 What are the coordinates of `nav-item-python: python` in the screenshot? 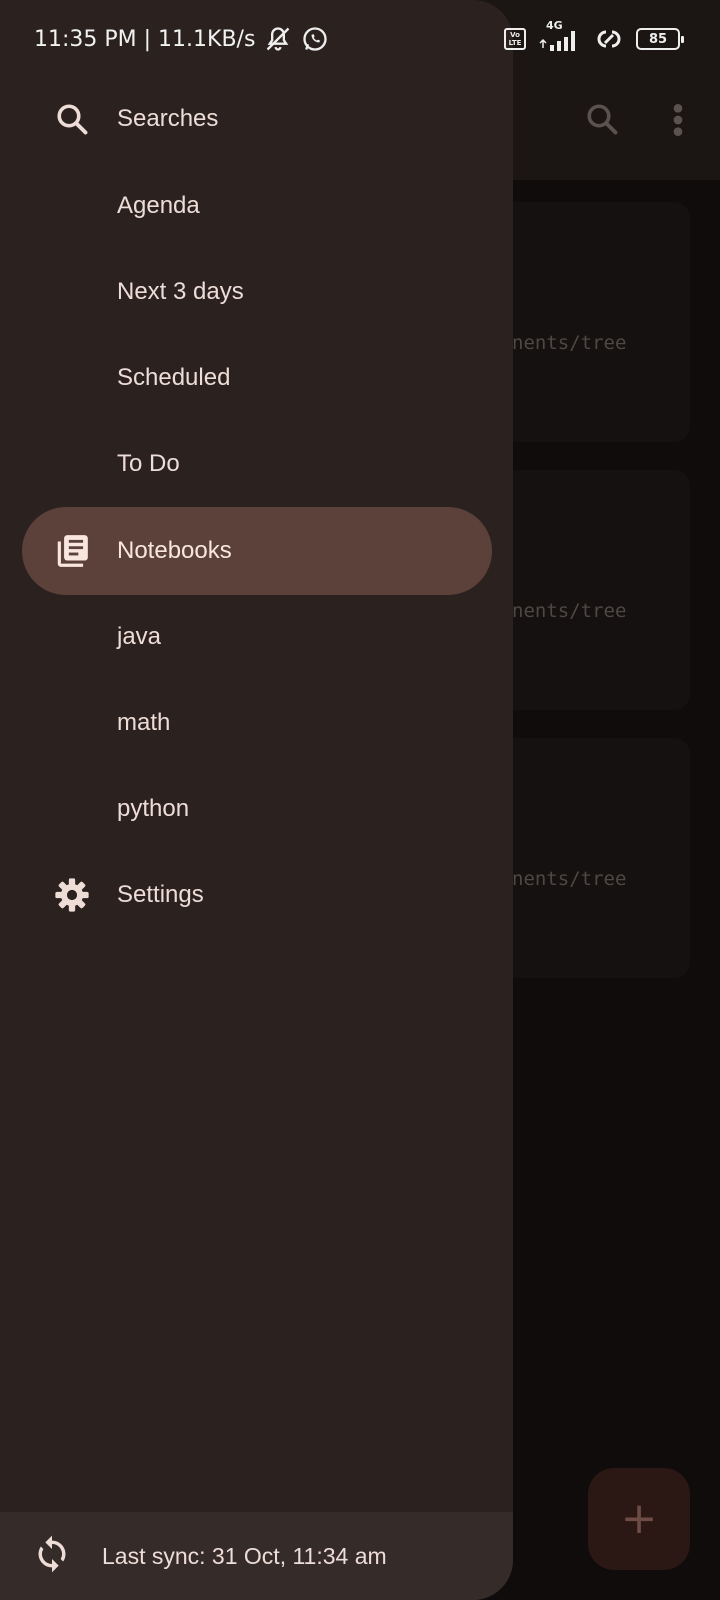 It's located at (257, 809).